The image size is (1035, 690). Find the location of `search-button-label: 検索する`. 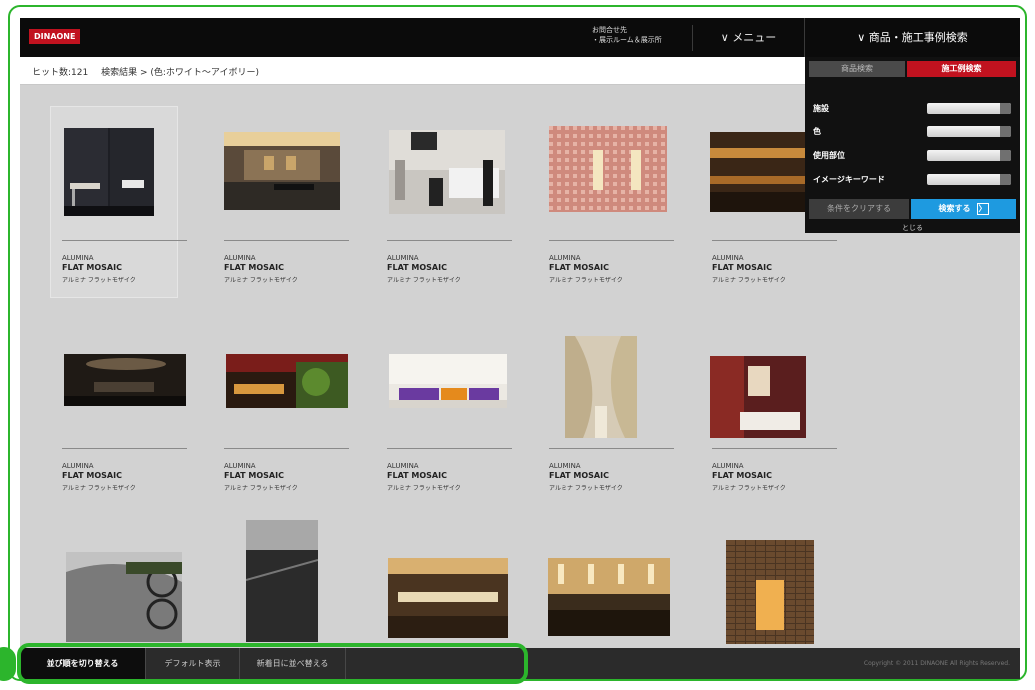

search-button-label: 検索する is located at coordinates (954, 208).